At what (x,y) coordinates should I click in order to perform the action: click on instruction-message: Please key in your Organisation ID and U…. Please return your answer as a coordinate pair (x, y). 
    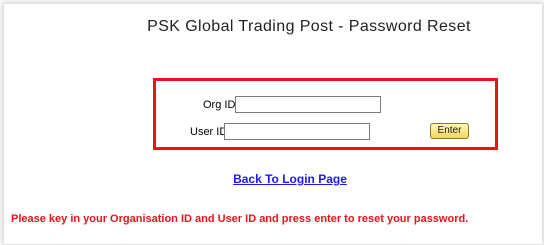
    Looking at the image, I should click on (240, 219).